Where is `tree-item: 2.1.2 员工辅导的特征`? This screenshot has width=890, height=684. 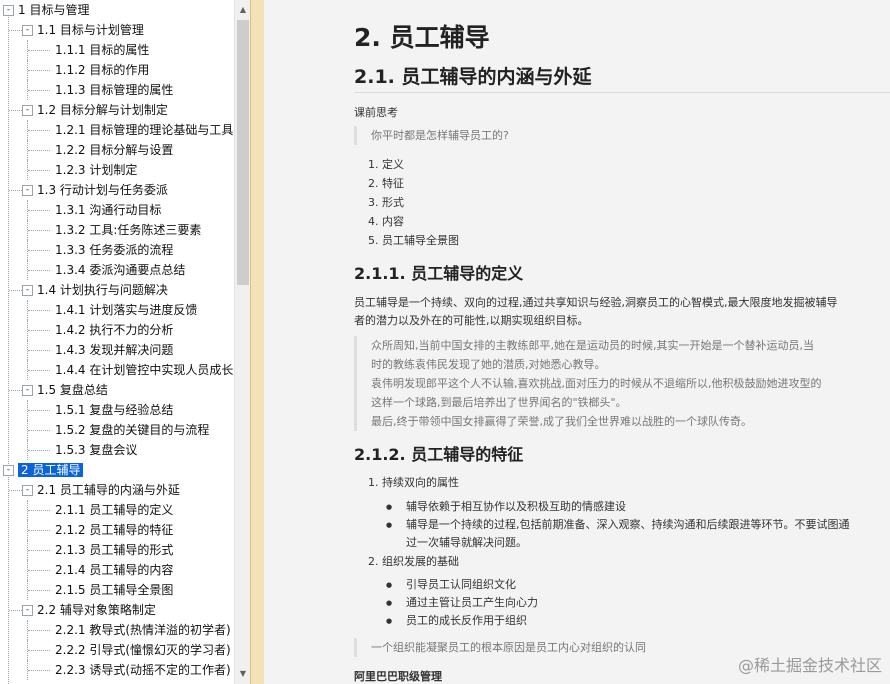 tree-item: 2.1.2 员工辅导的特征 is located at coordinates (114, 530).